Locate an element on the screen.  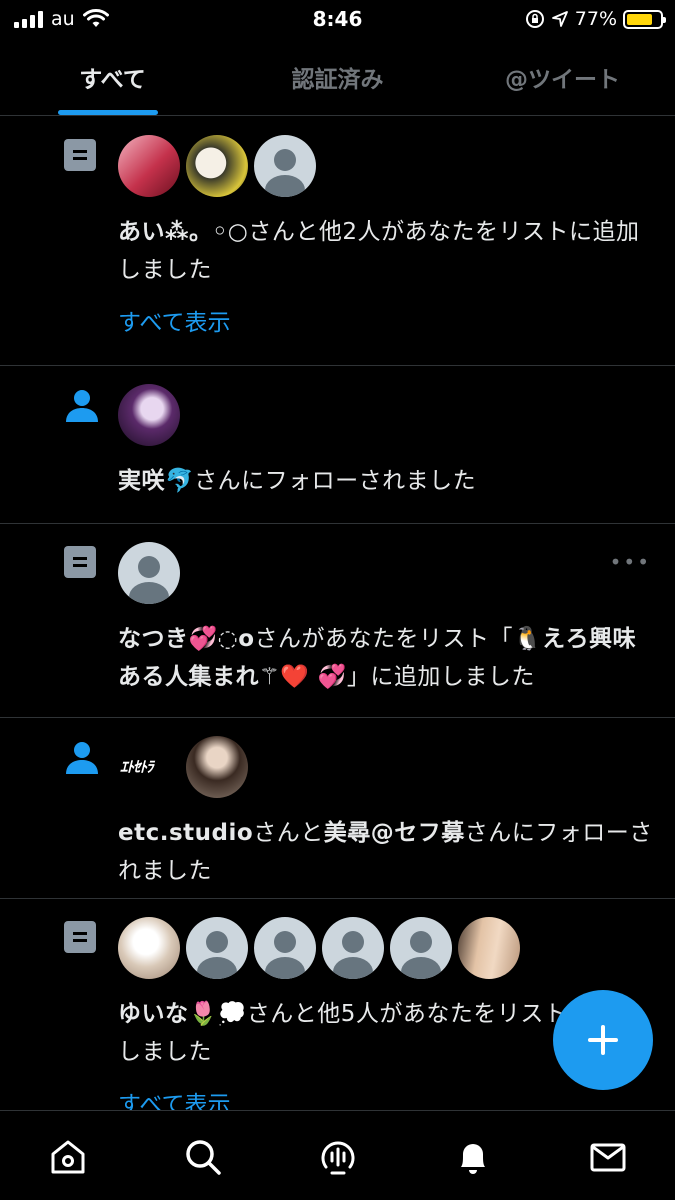
status-bar: au 8:46 77% is located at coordinates (337, 19).